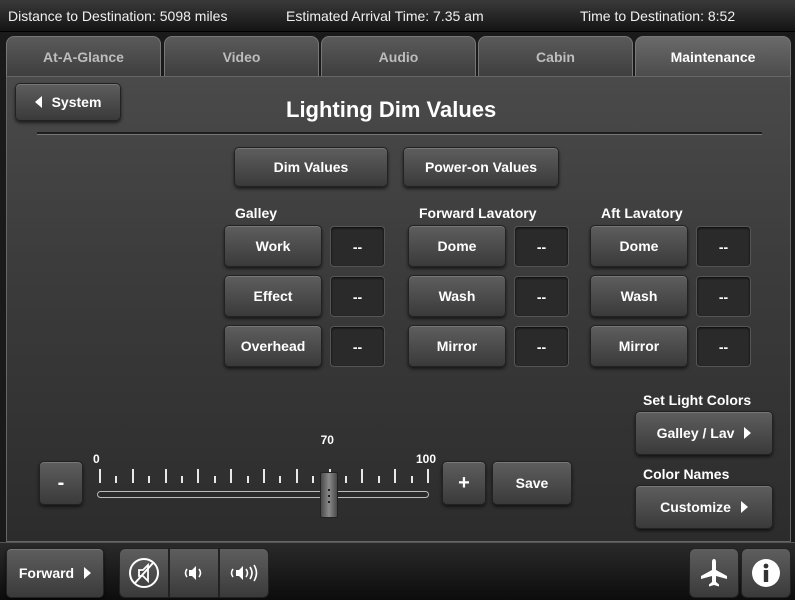  What do you see at coordinates (481, 167) in the screenshot?
I see `power-on-values-button: Power-on Values` at bounding box center [481, 167].